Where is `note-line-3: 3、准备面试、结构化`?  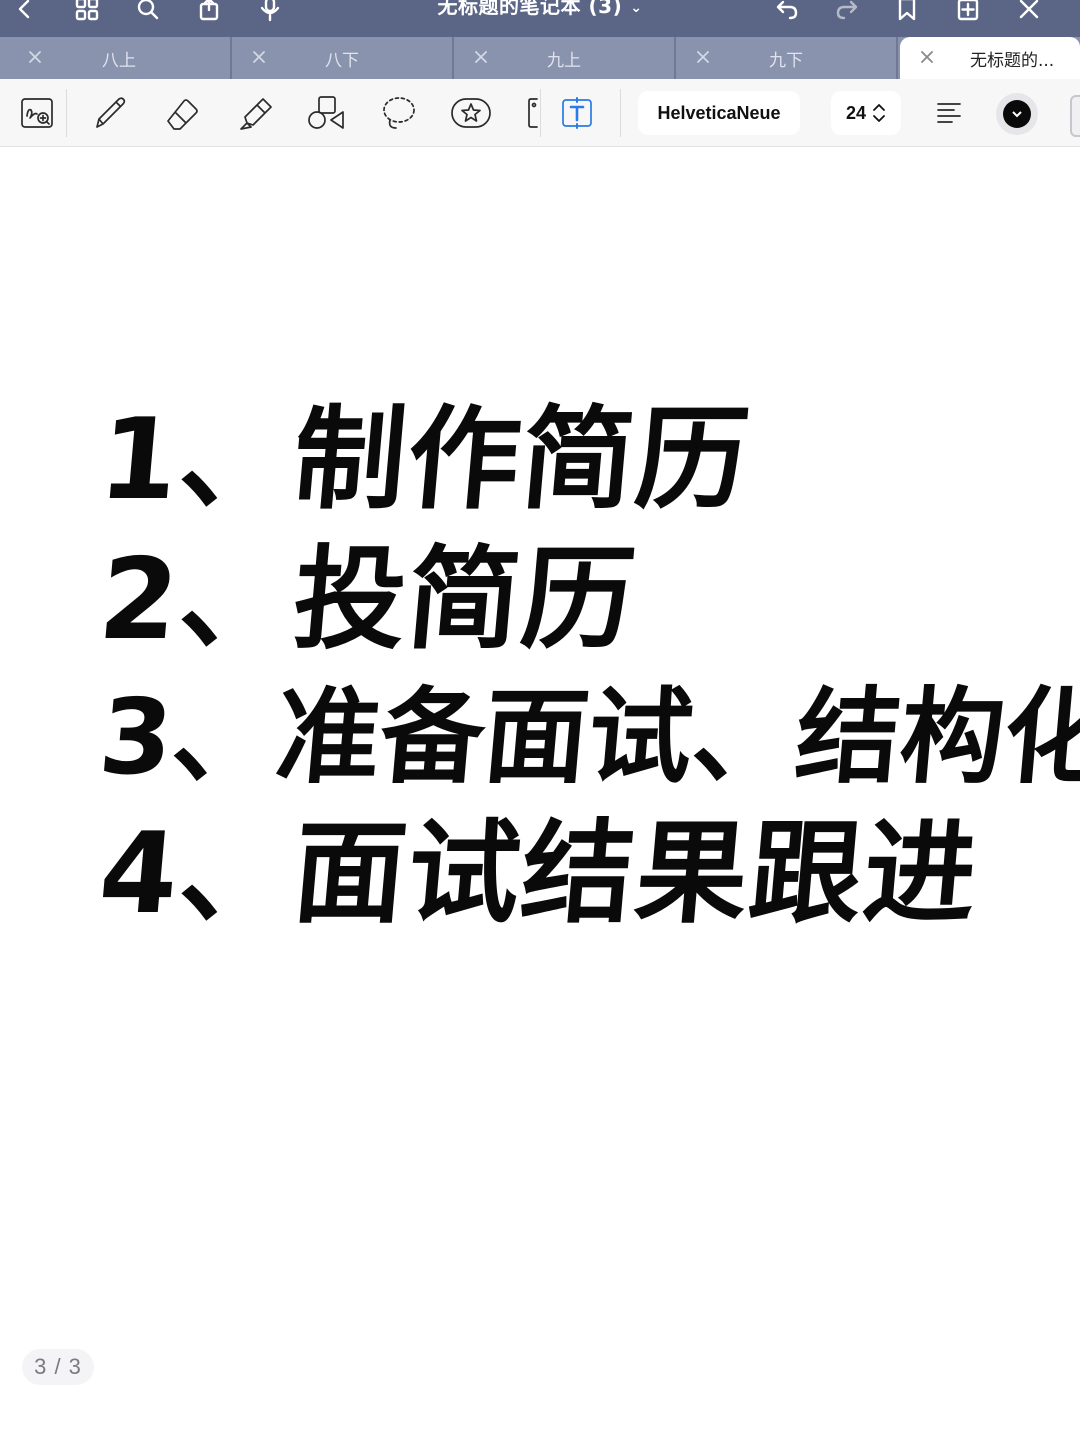
note-line-3: 3、准备面试、结构化 is located at coordinates (587, 737).